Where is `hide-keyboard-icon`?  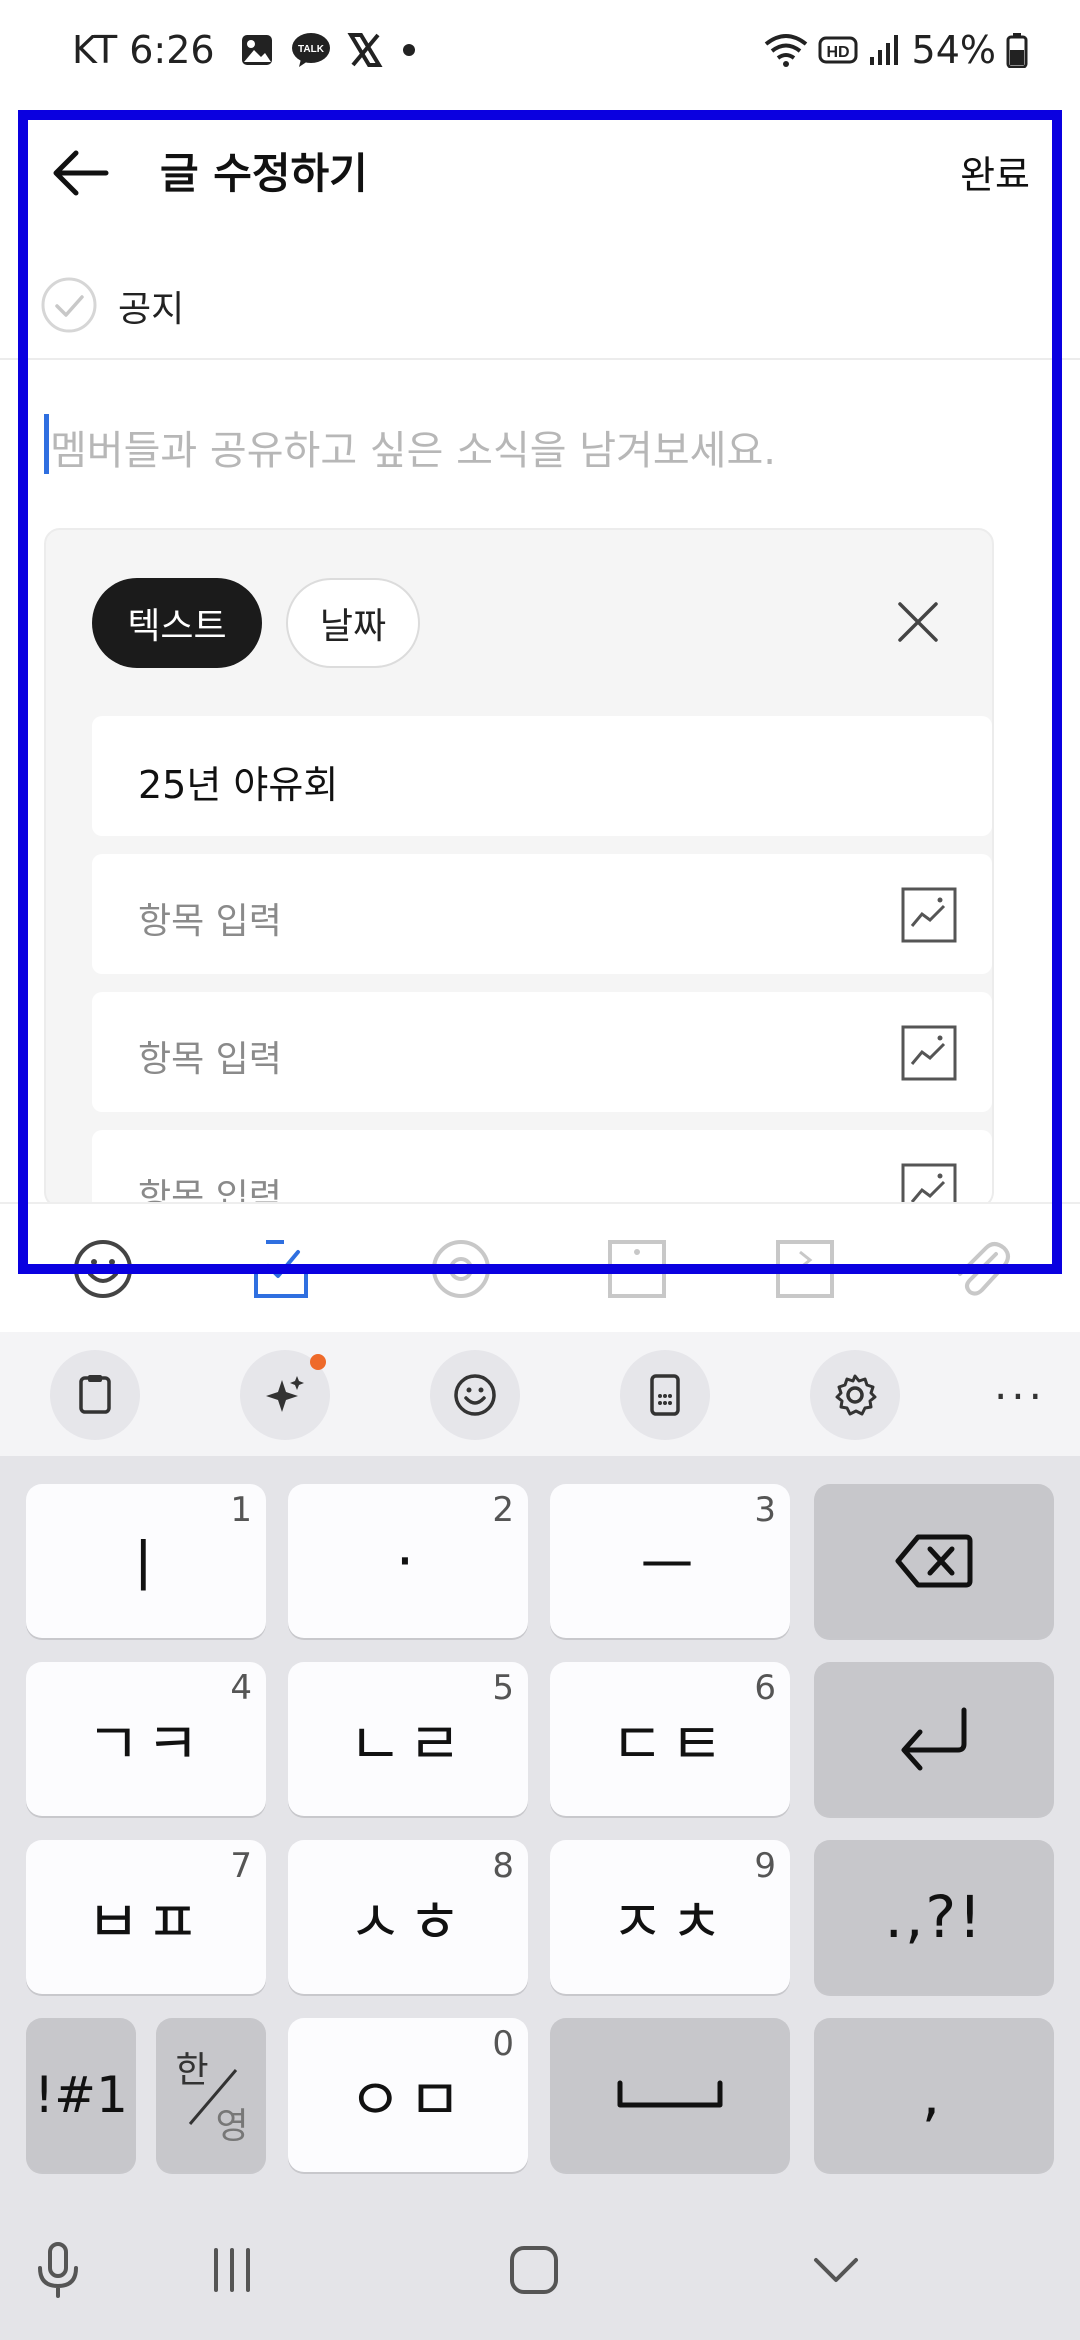
hide-keyboard-icon is located at coordinates (836, 2270).